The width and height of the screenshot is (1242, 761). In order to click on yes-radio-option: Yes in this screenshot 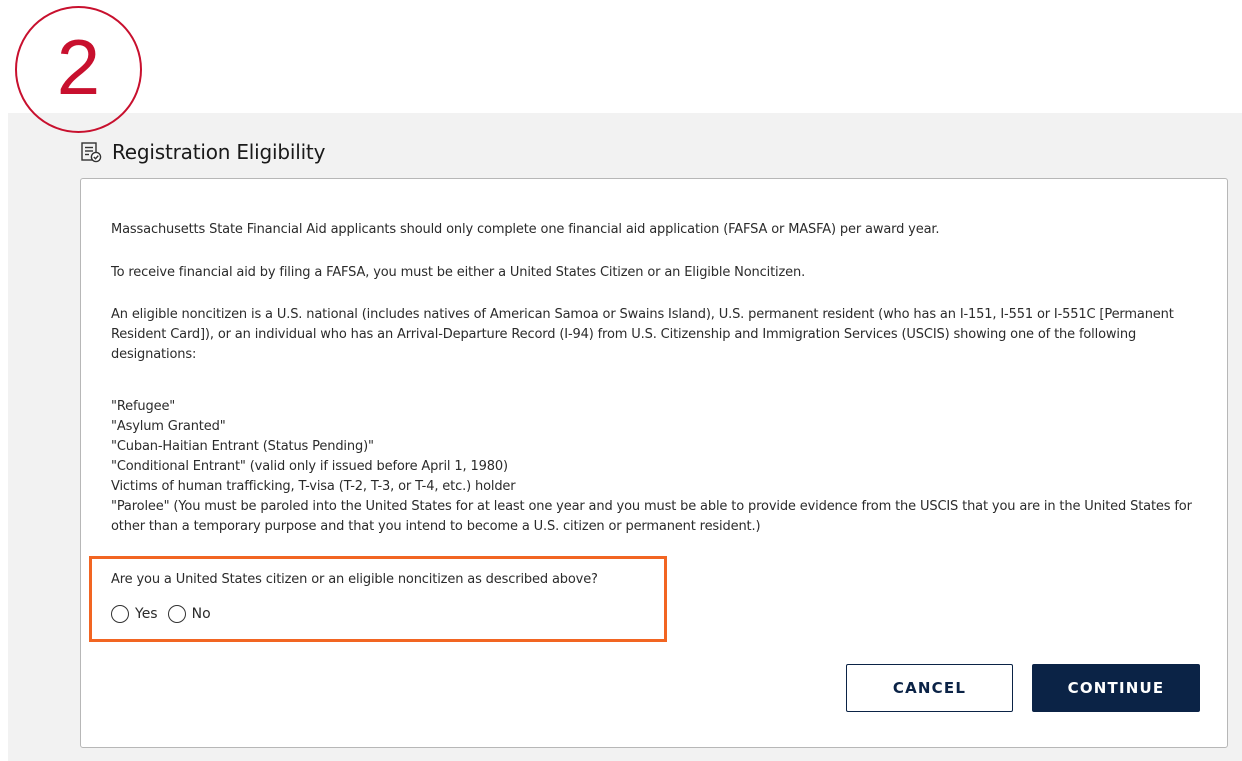, I will do `click(134, 614)`.